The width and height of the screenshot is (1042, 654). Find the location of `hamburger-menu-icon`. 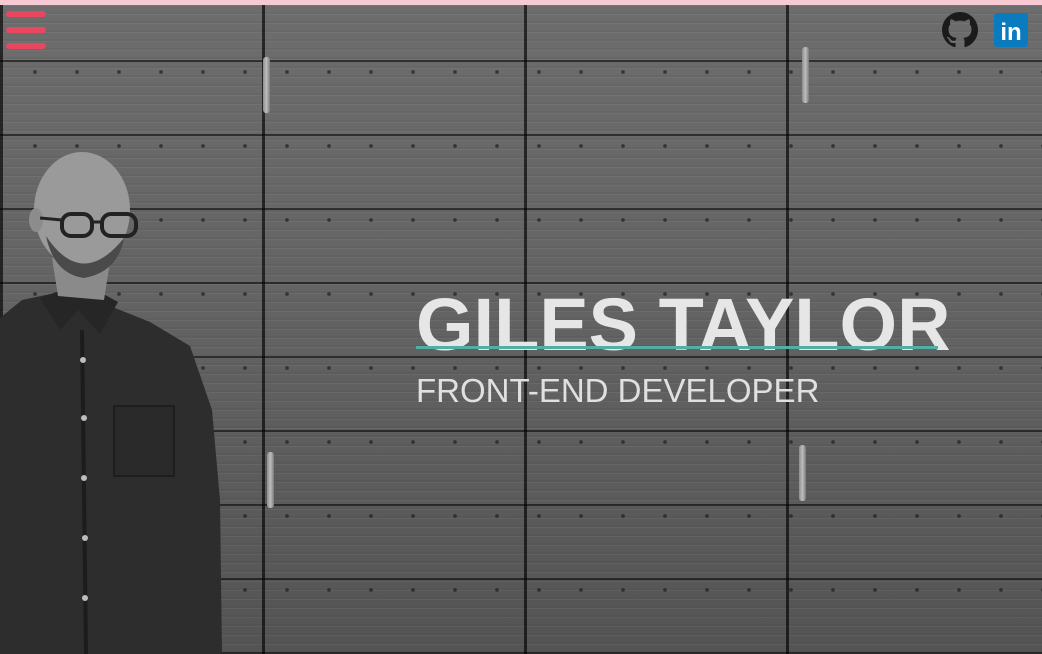

hamburger-menu-icon is located at coordinates (26, 30).